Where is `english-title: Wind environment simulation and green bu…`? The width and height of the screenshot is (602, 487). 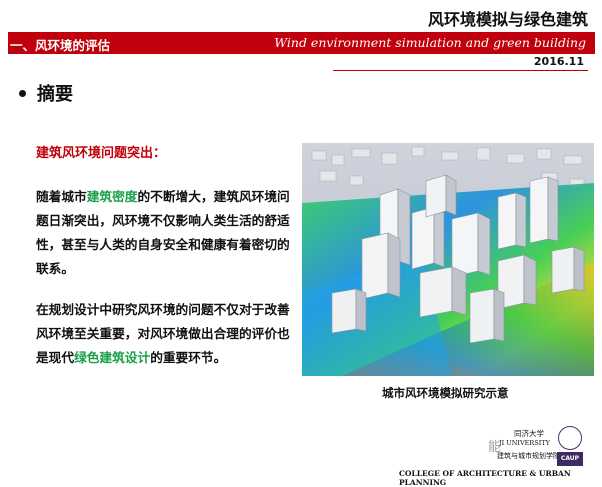
english-title: Wind environment simulation and green bu… is located at coordinates (430, 42).